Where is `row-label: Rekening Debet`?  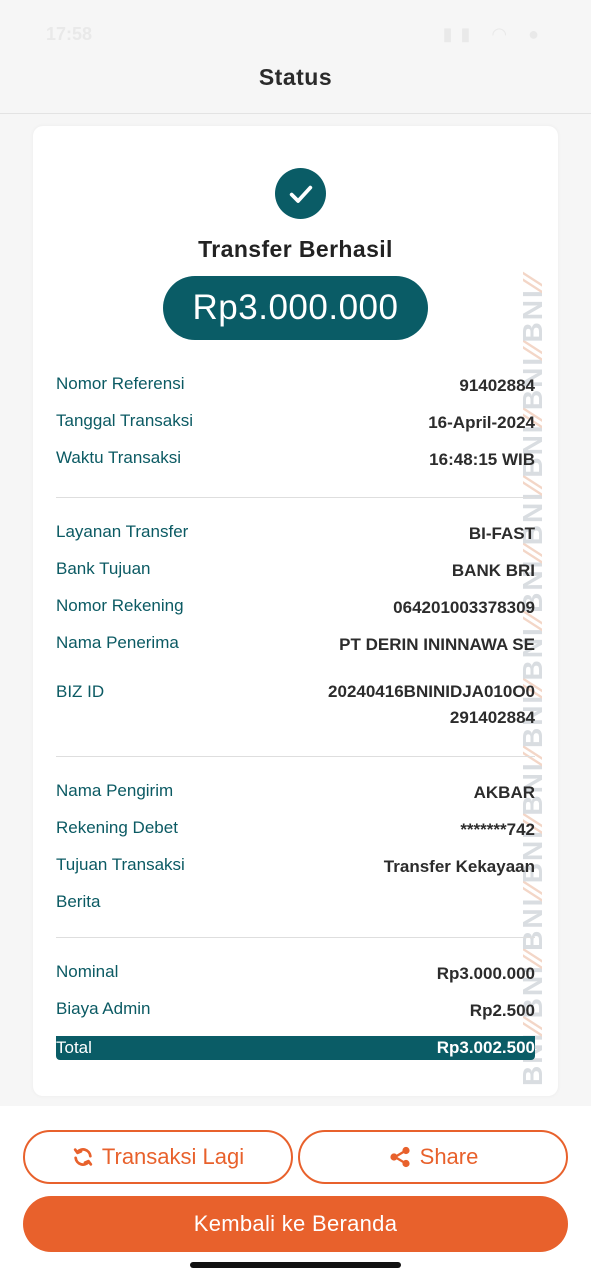 row-label: Rekening Debet is located at coordinates (117, 827).